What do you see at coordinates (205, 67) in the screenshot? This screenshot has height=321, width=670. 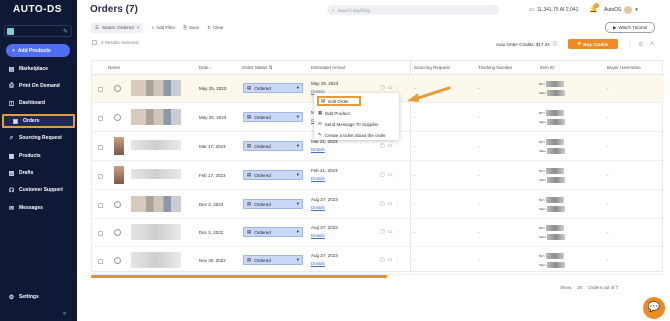 I see `column-date: Date ↓` at bounding box center [205, 67].